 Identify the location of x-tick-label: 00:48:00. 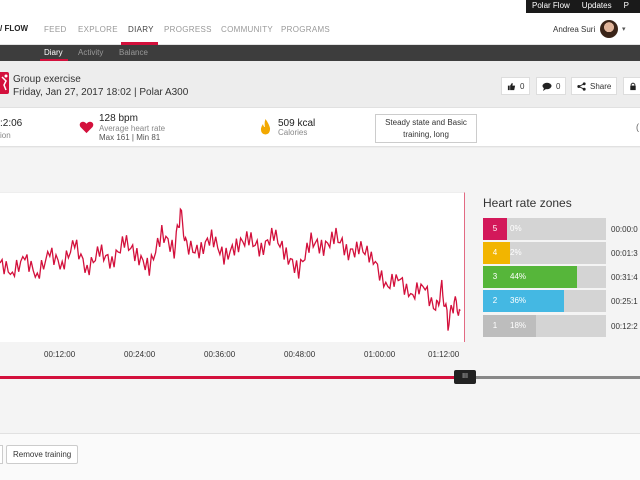
(300, 354).